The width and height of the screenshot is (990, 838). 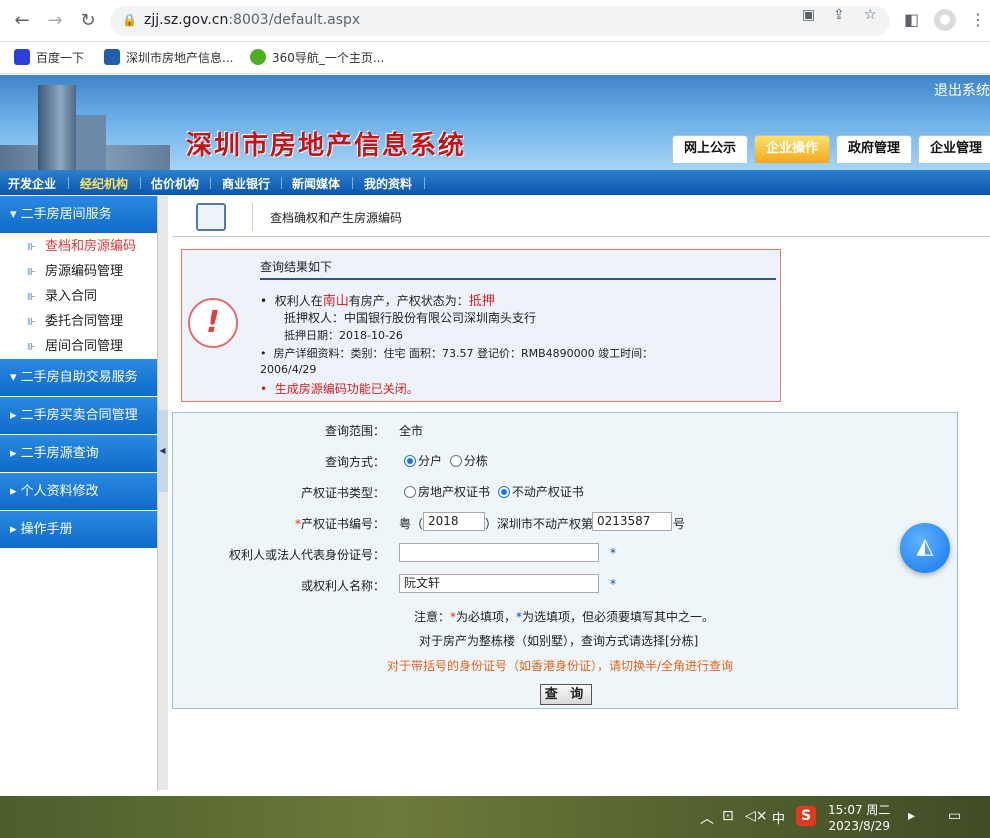 What do you see at coordinates (870, 15) in the screenshot?
I see `bookmark-star-icon: ☆` at bounding box center [870, 15].